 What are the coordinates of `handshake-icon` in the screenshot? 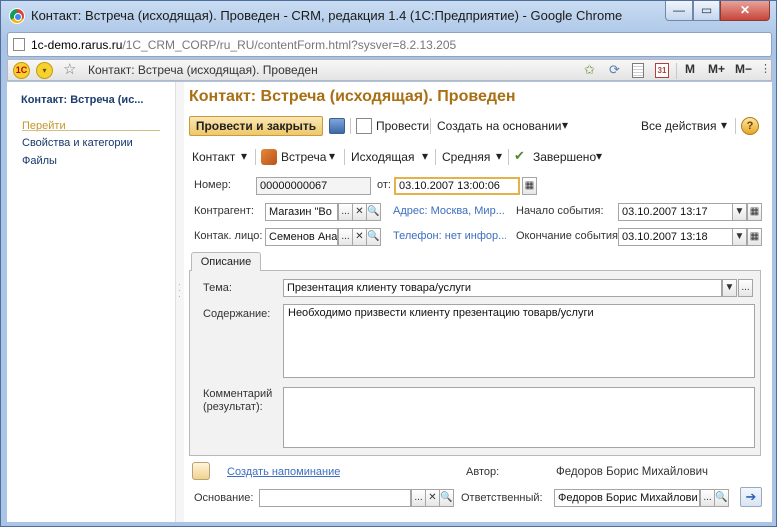 It's located at (269, 157).